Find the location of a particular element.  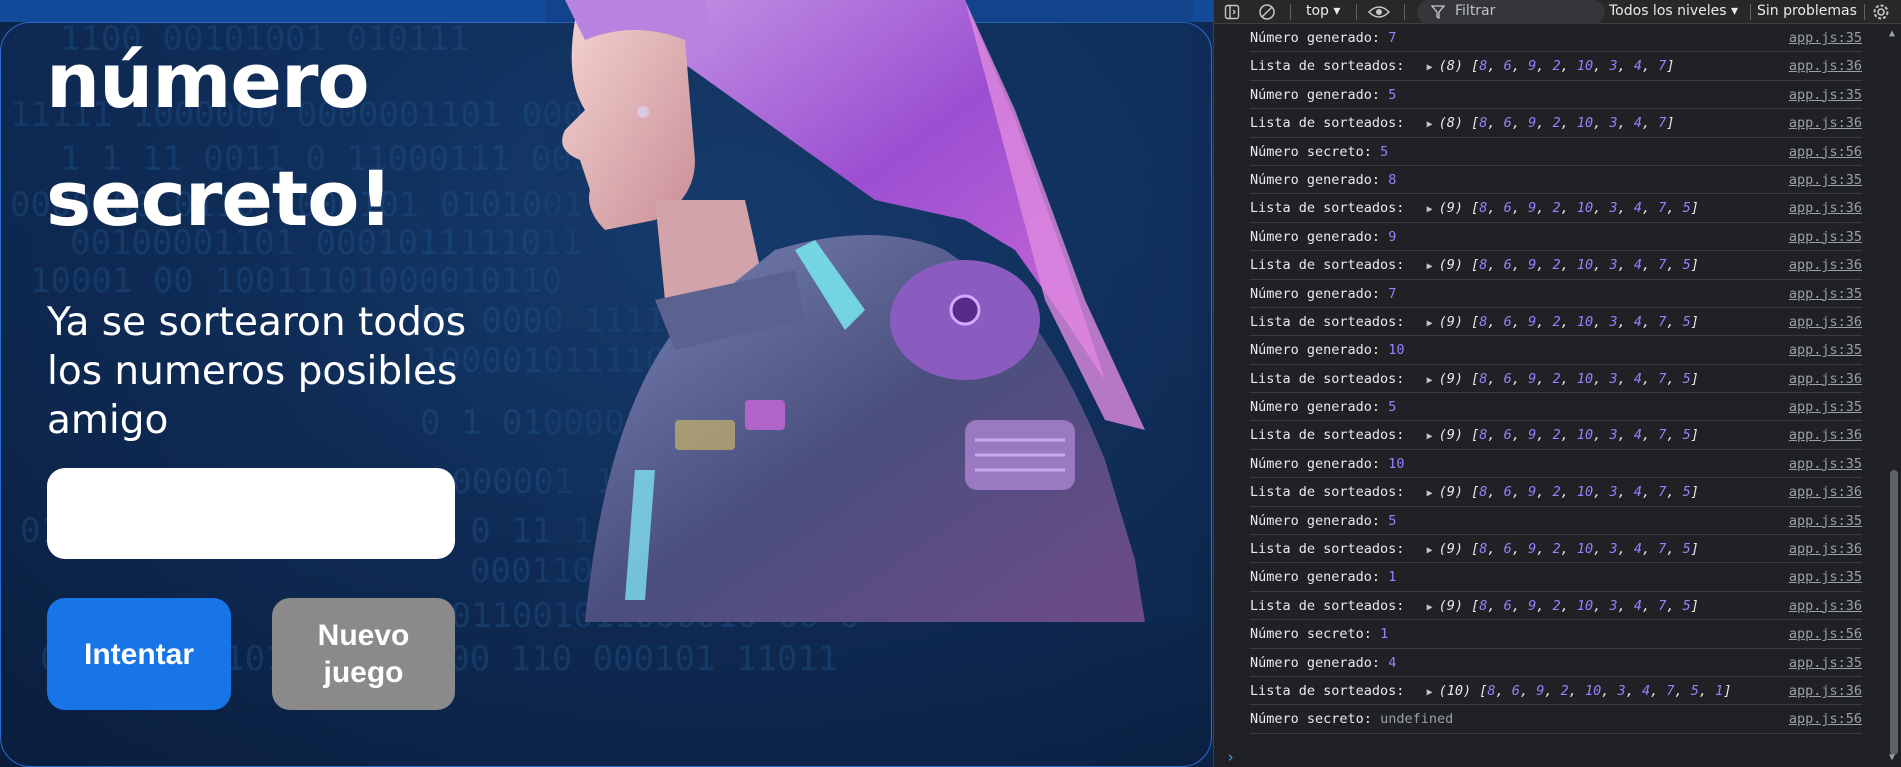

scroll-down-arrow-icon: ▼ is located at coordinates (1892, 757).